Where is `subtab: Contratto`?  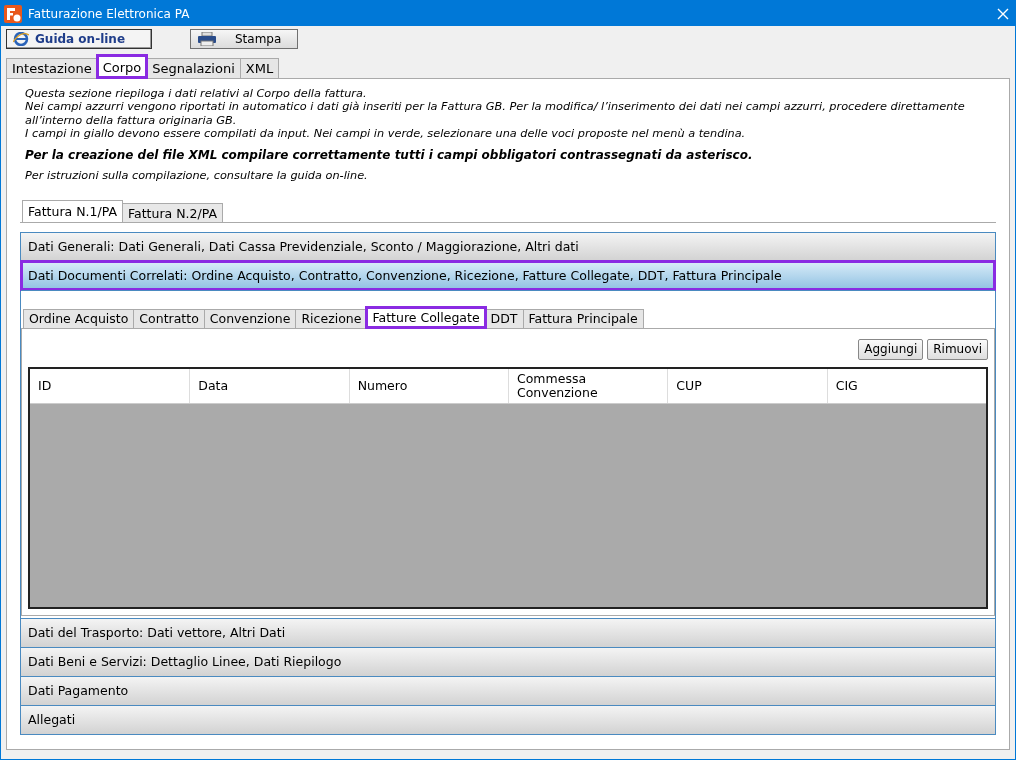 subtab: Contratto is located at coordinates (169, 318).